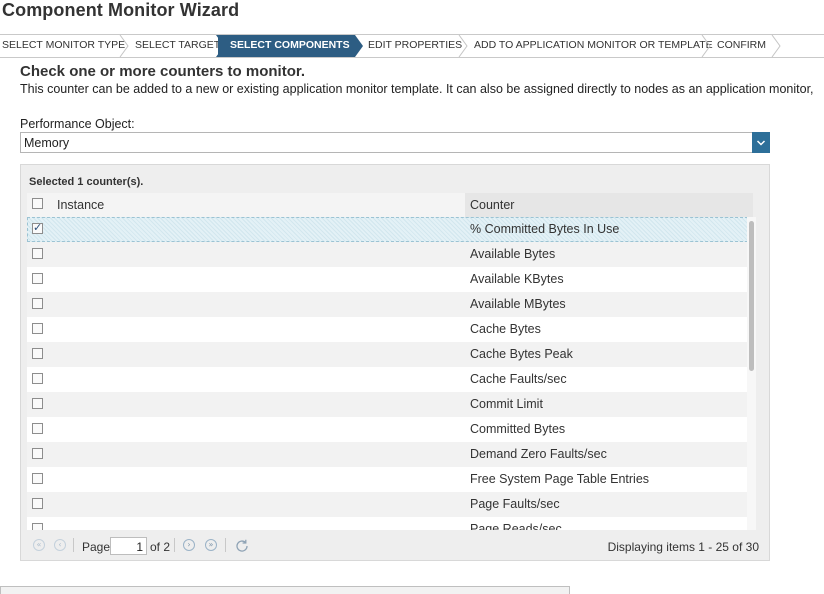 The width and height of the screenshot is (824, 594). I want to click on counter-name: Available MBytes, so click(518, 304).